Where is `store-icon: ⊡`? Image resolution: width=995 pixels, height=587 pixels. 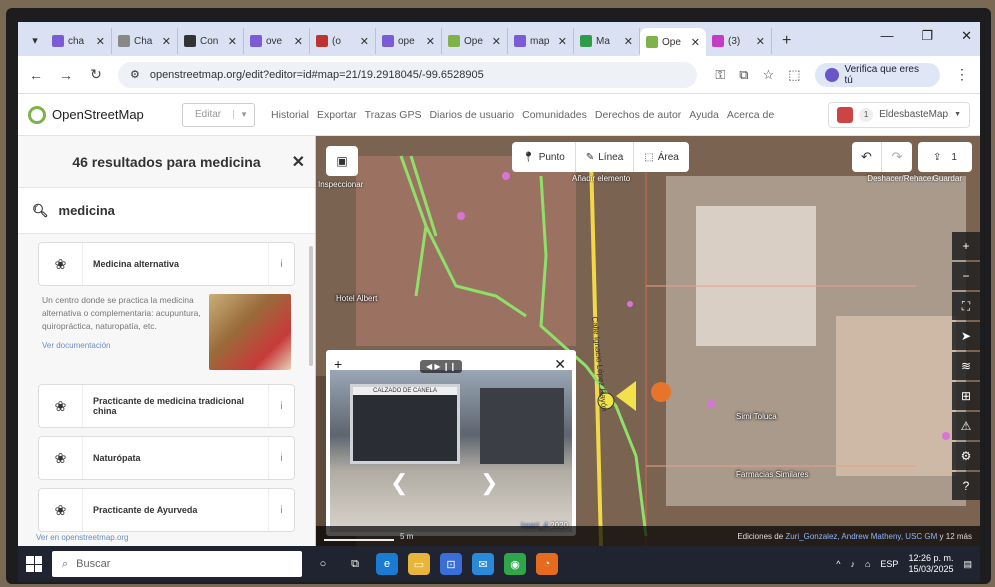
store-icon: ⊡ is located at coordinates (451, 564).